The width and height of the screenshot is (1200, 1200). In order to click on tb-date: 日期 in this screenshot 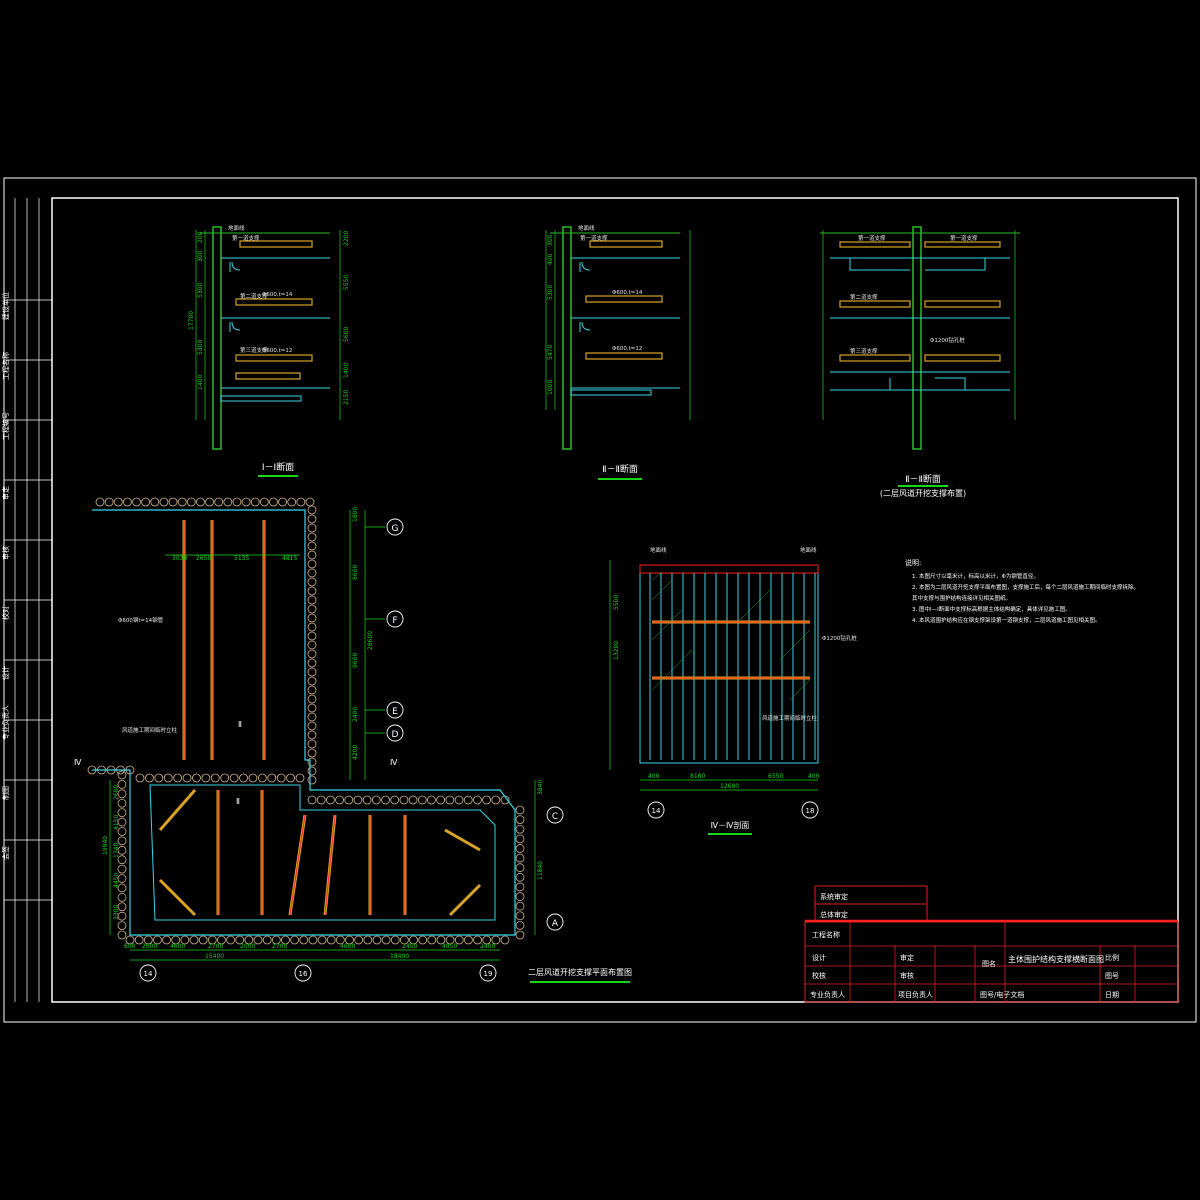, I will do `click(1112, 995)`.